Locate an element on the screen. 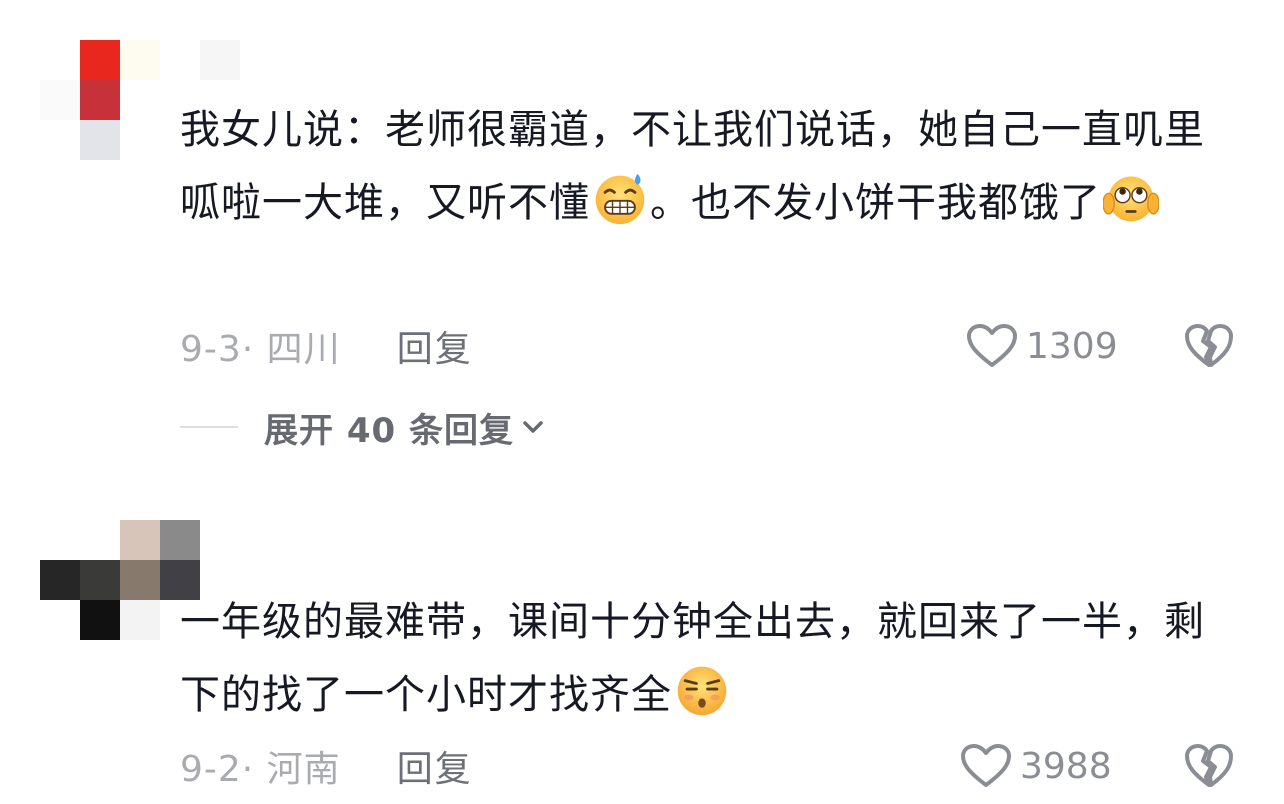 The height and width of the screenshot is (804, 1284). eye-roll-hands-over-ears-emoji is located at coordinates (1131, 199).